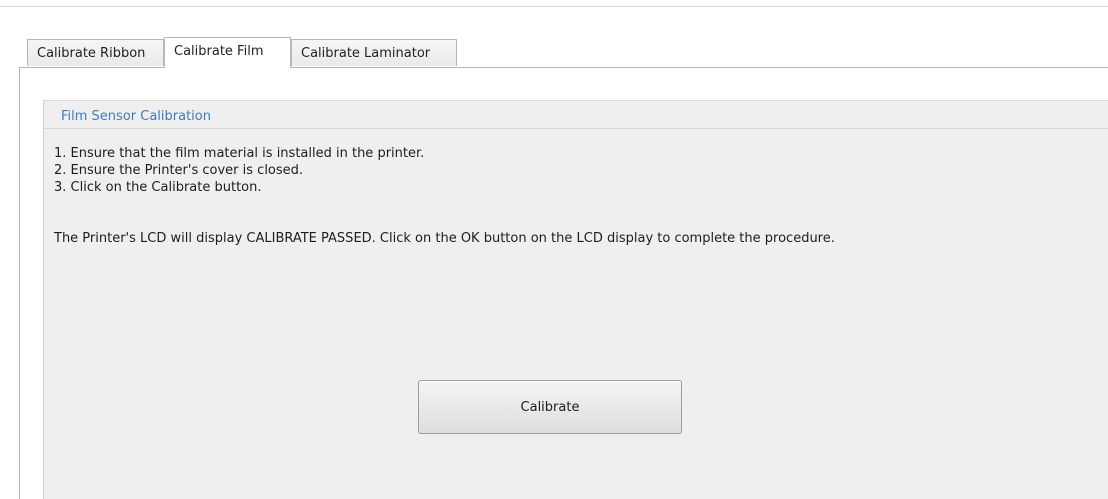  Describe the element at coordinates (179, 170) in the screenshot. I see `instruction-step: 2. Ensure the Printer's cover is closed.` at that location.